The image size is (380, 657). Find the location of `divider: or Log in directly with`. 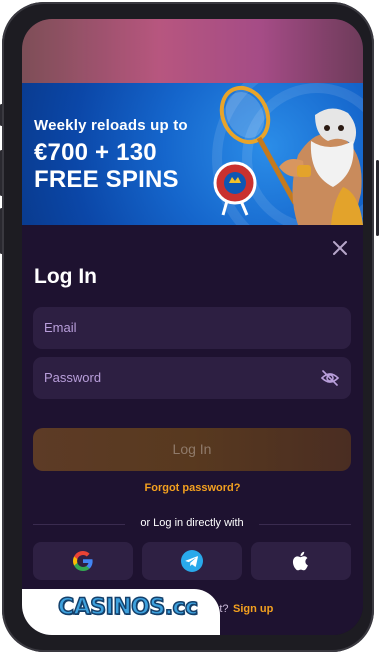

divider: or Log in directly with is located at coordinates (192, 524).